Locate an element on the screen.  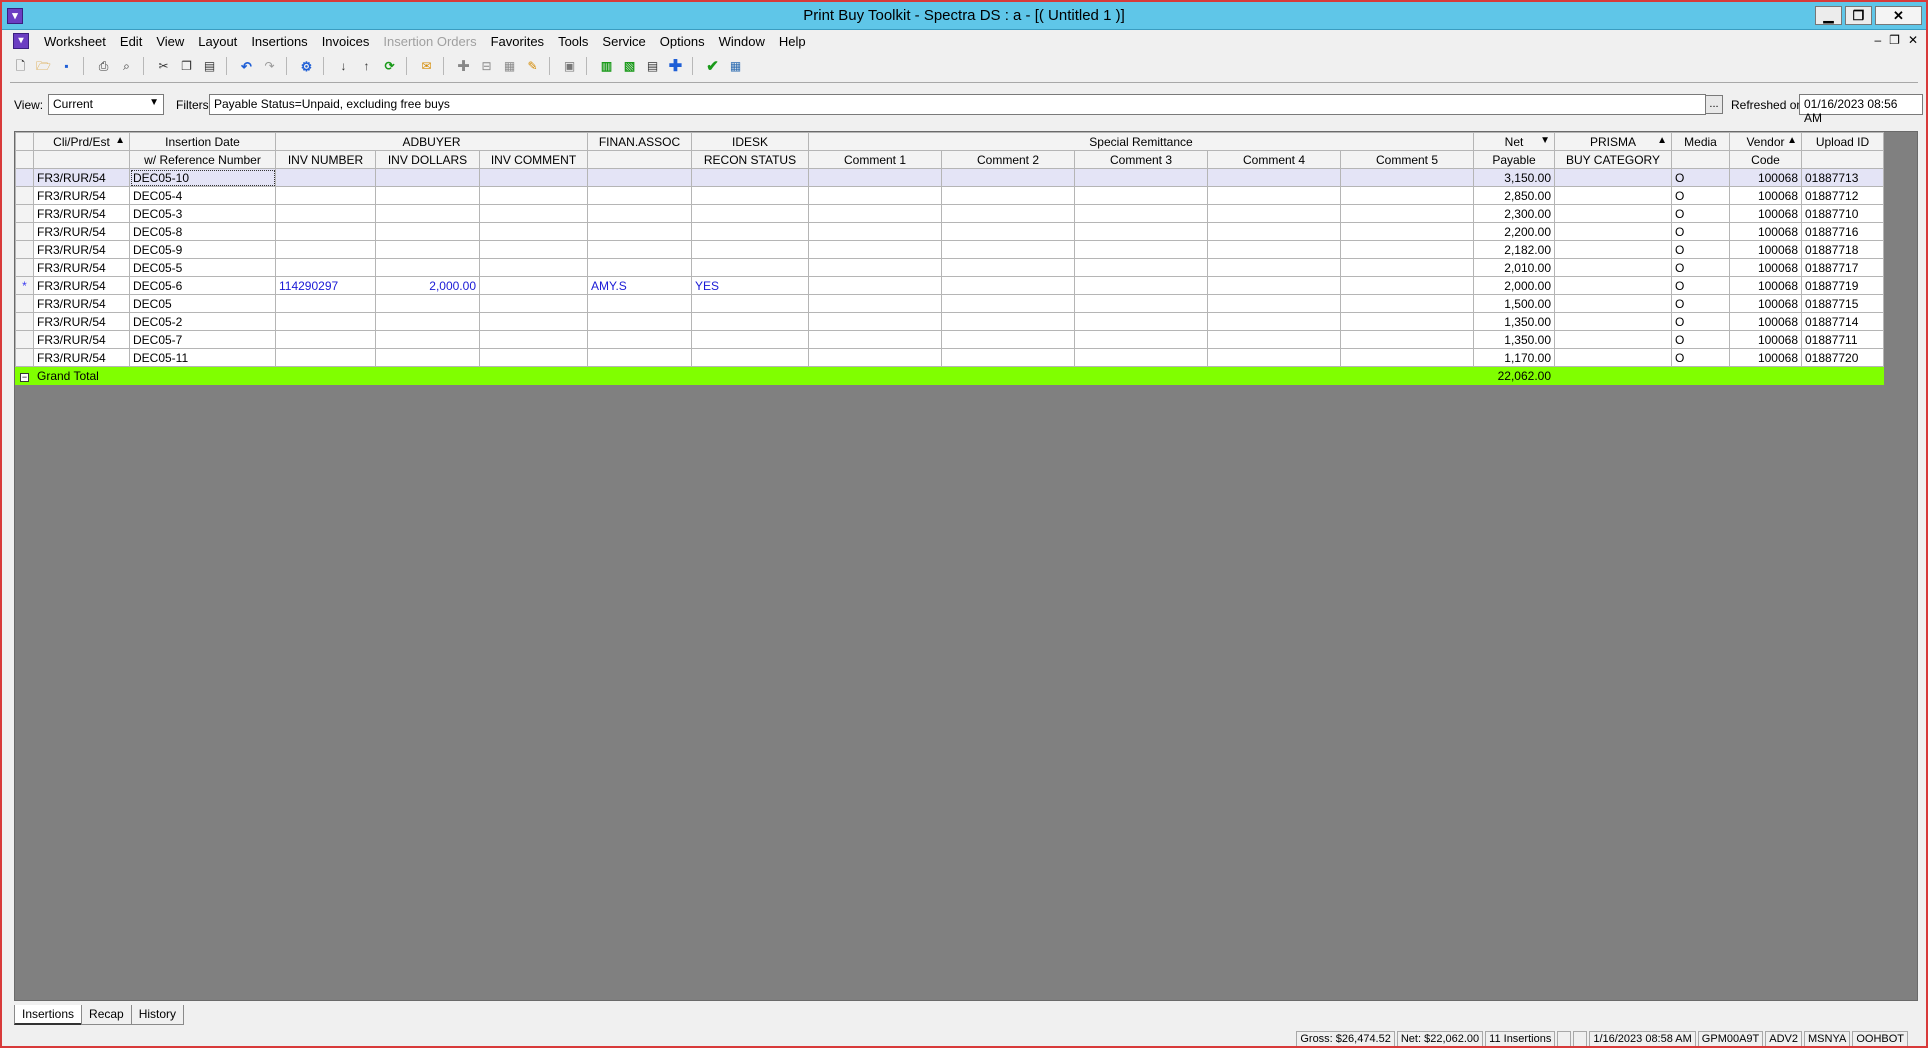
collapse-icon: − is located at coordinates (24, 377).